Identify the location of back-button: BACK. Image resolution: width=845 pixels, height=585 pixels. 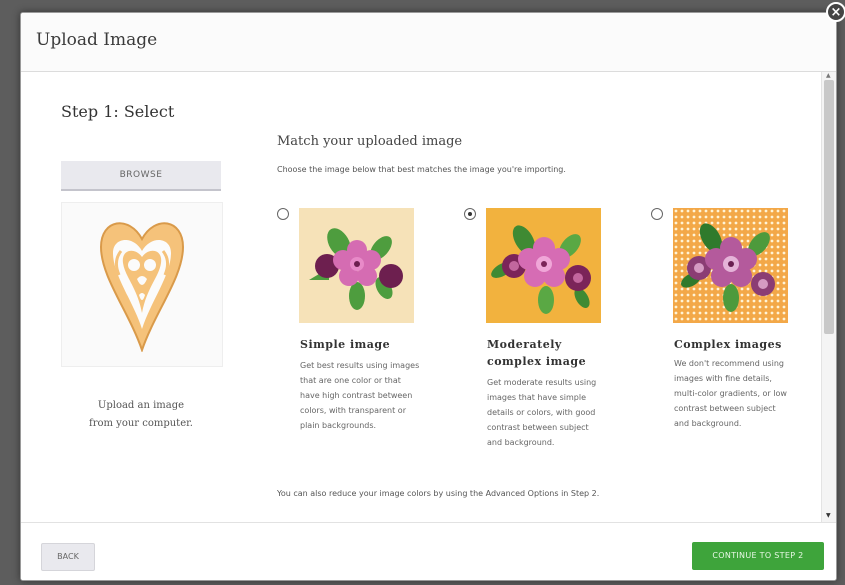
(68, 557).